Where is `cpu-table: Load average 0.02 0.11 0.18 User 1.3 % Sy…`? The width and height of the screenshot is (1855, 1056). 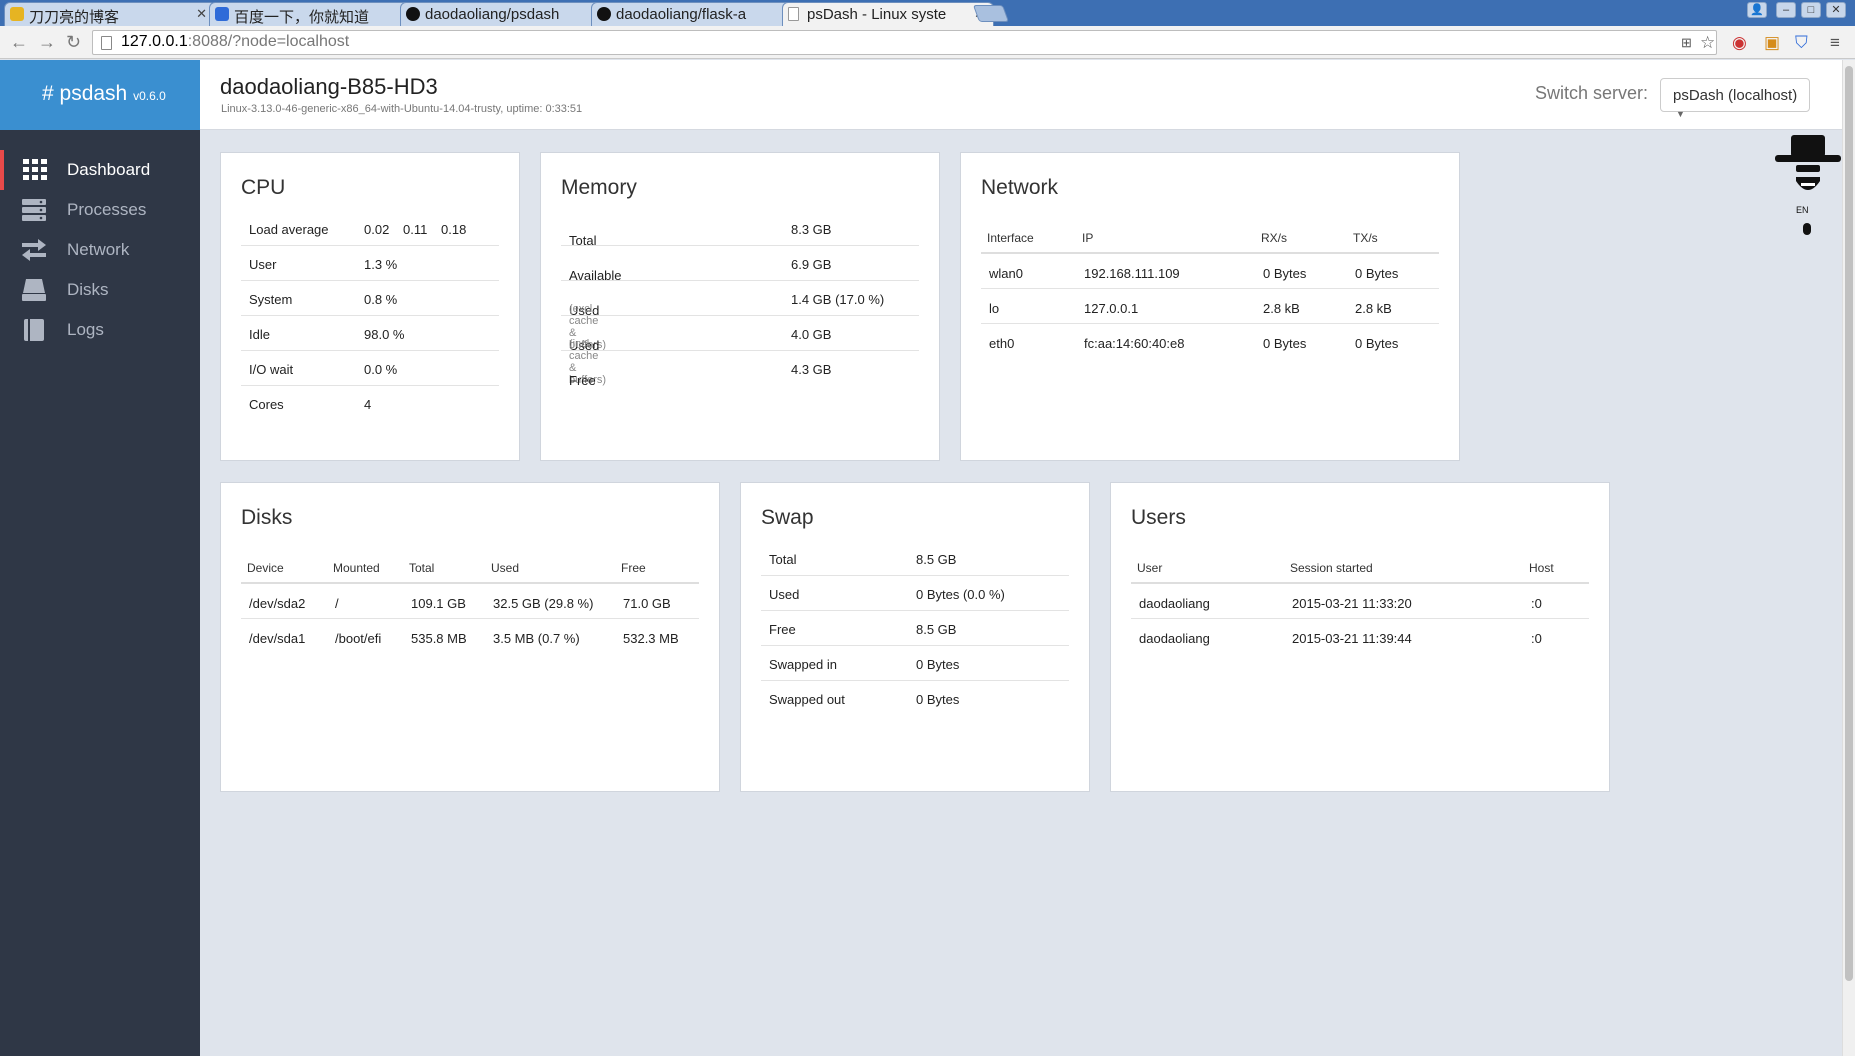
cpu-table: Load average 0.02 0.11 0.18 User 1.3 % Sy… is located at coordinates (370, 316).